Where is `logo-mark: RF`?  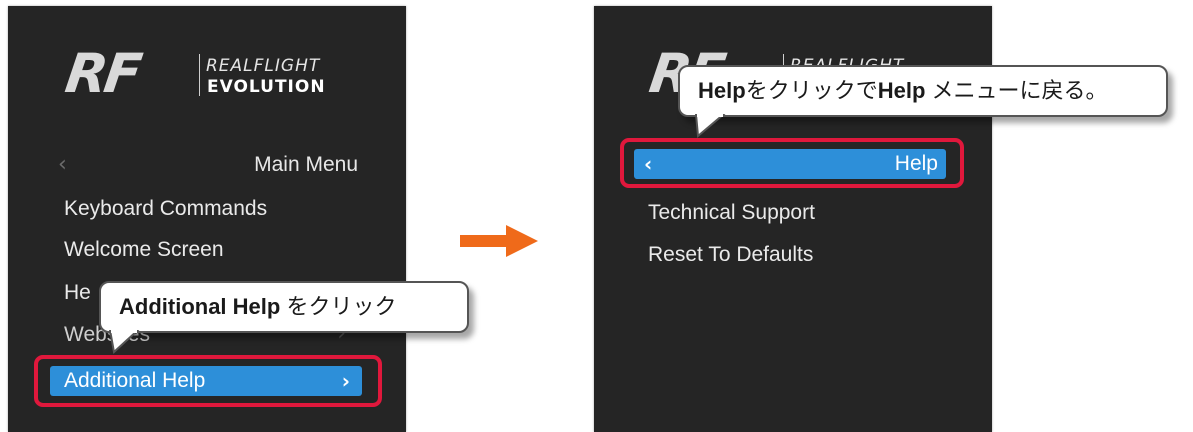
logo-mark: RF is located at coordinates (102, 73).